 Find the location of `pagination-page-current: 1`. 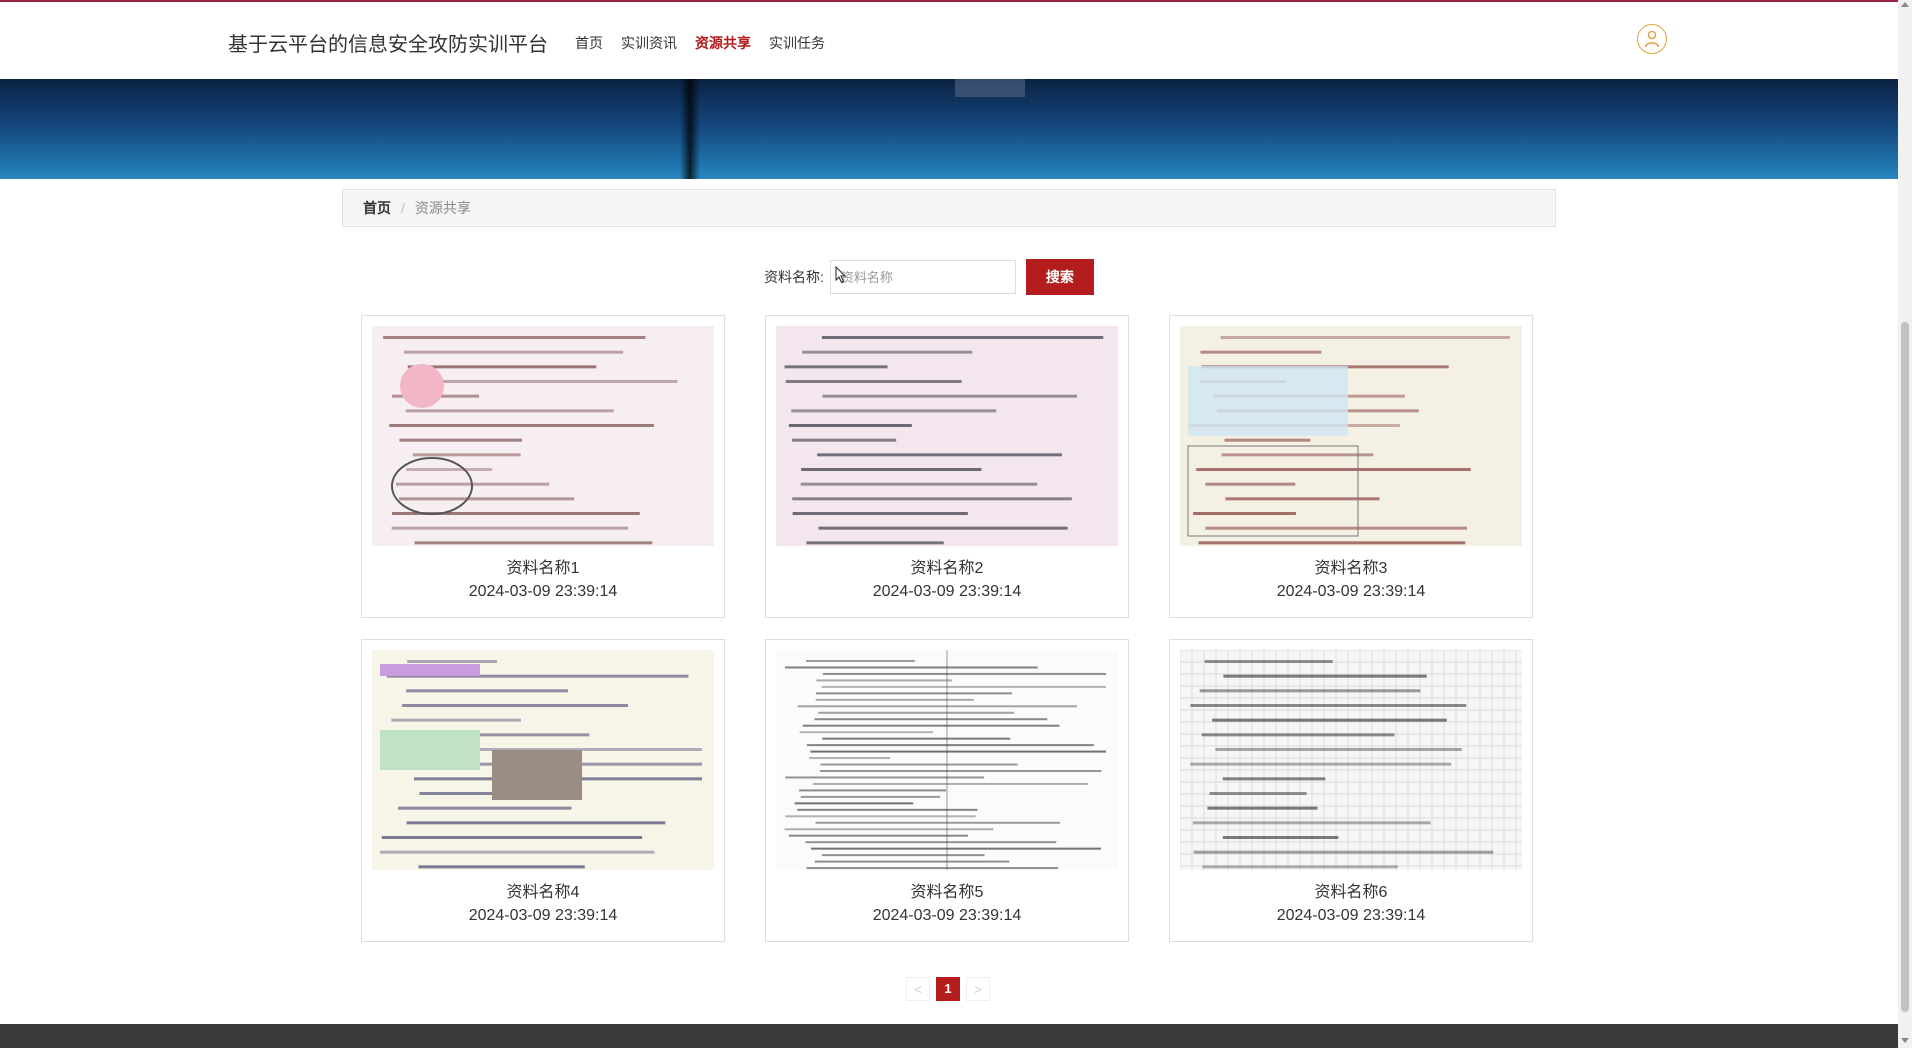

pagination-page-current: 1 is located at coordinates (948, 989).